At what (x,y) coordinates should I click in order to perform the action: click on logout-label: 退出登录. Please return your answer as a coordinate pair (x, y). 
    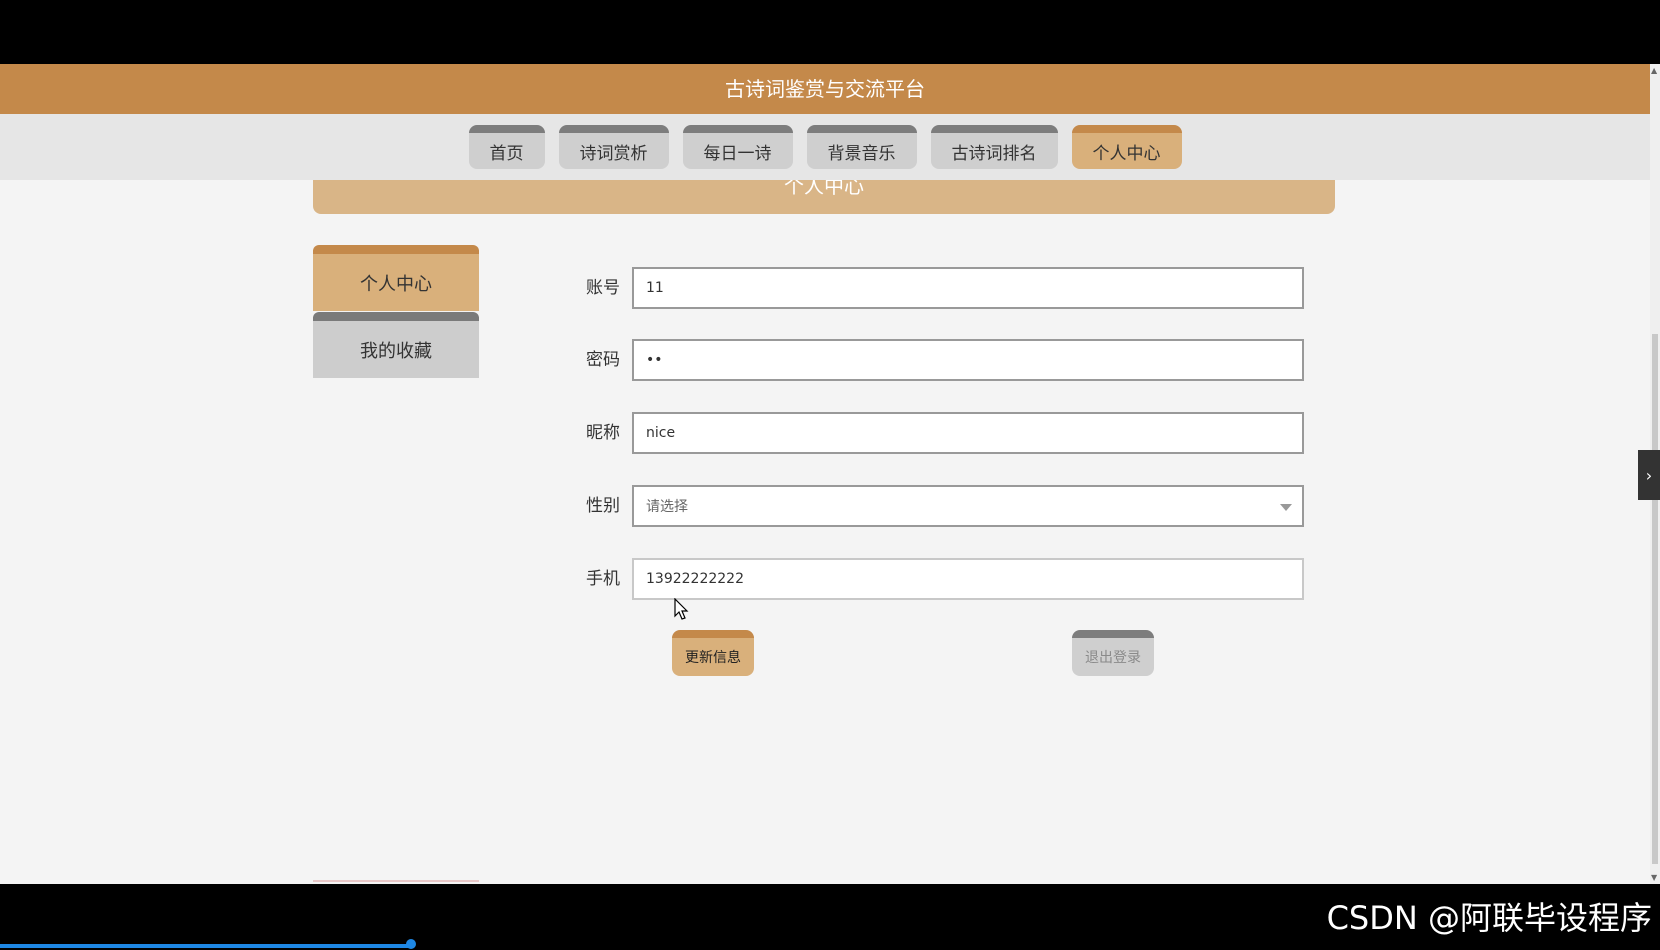
    Looking at the image, I should click on (1113, 658).